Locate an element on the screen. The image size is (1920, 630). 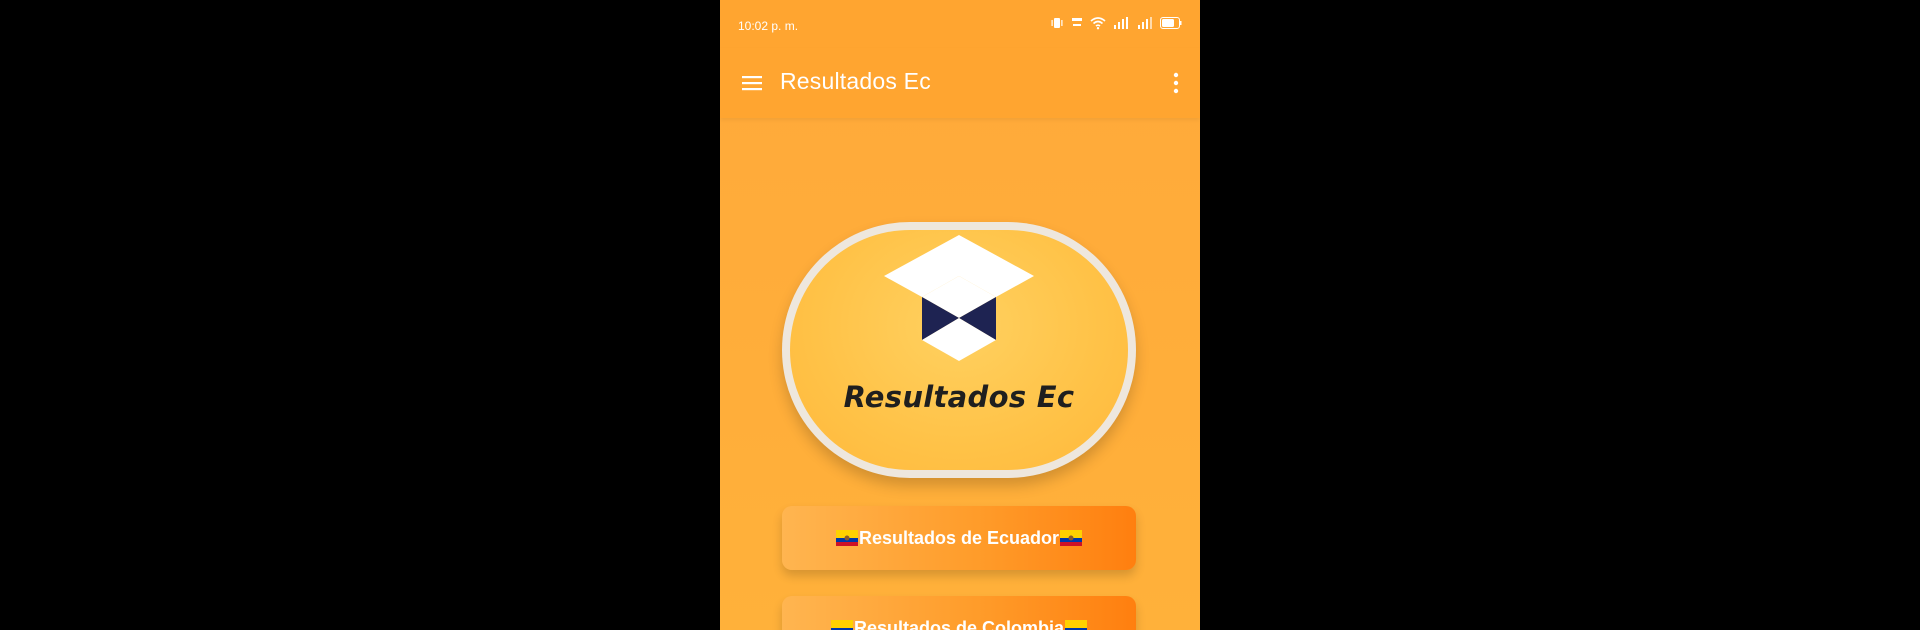
logo-text: Resultados Ec is located at coordinates (959, 397).